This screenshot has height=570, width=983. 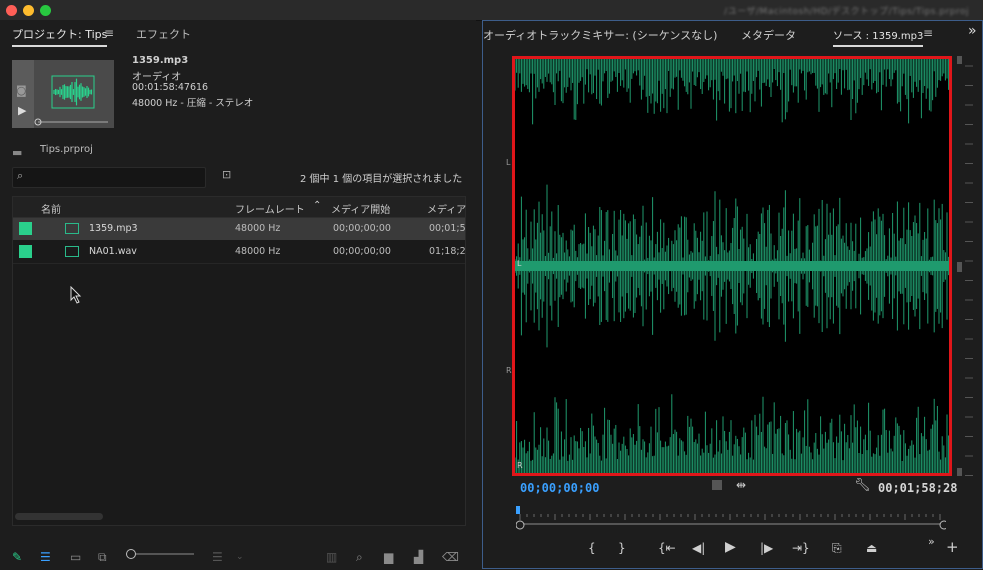 What do you see at coordinates (667, 548) in the screenshot?
I see `go-to-in-icon: {⇤` at bounding box center [667, 548].